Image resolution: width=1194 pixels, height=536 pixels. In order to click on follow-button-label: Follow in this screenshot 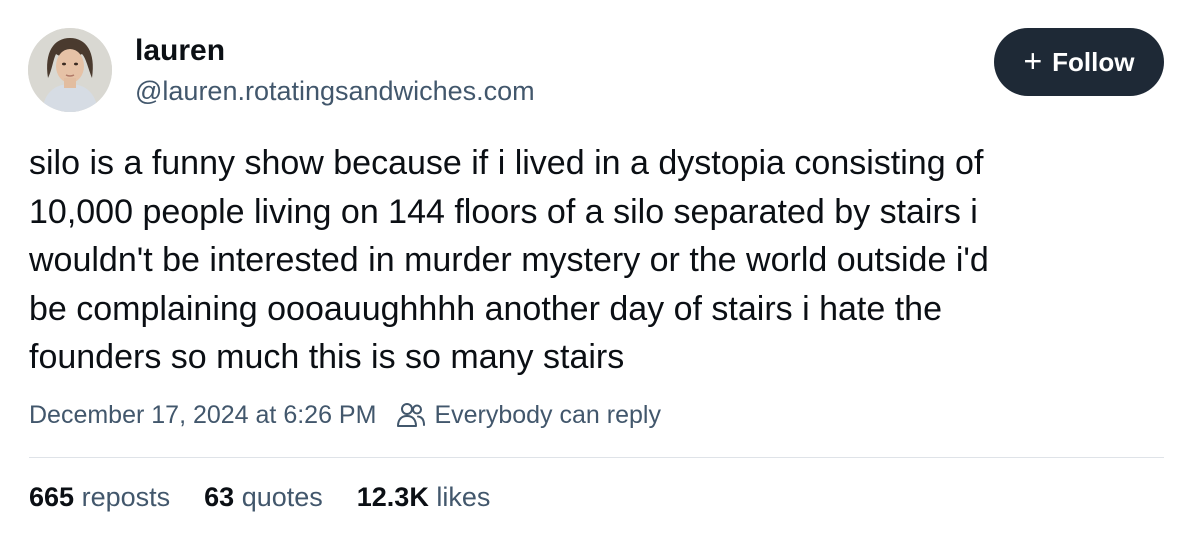, I will do `click(1093, 61)`.